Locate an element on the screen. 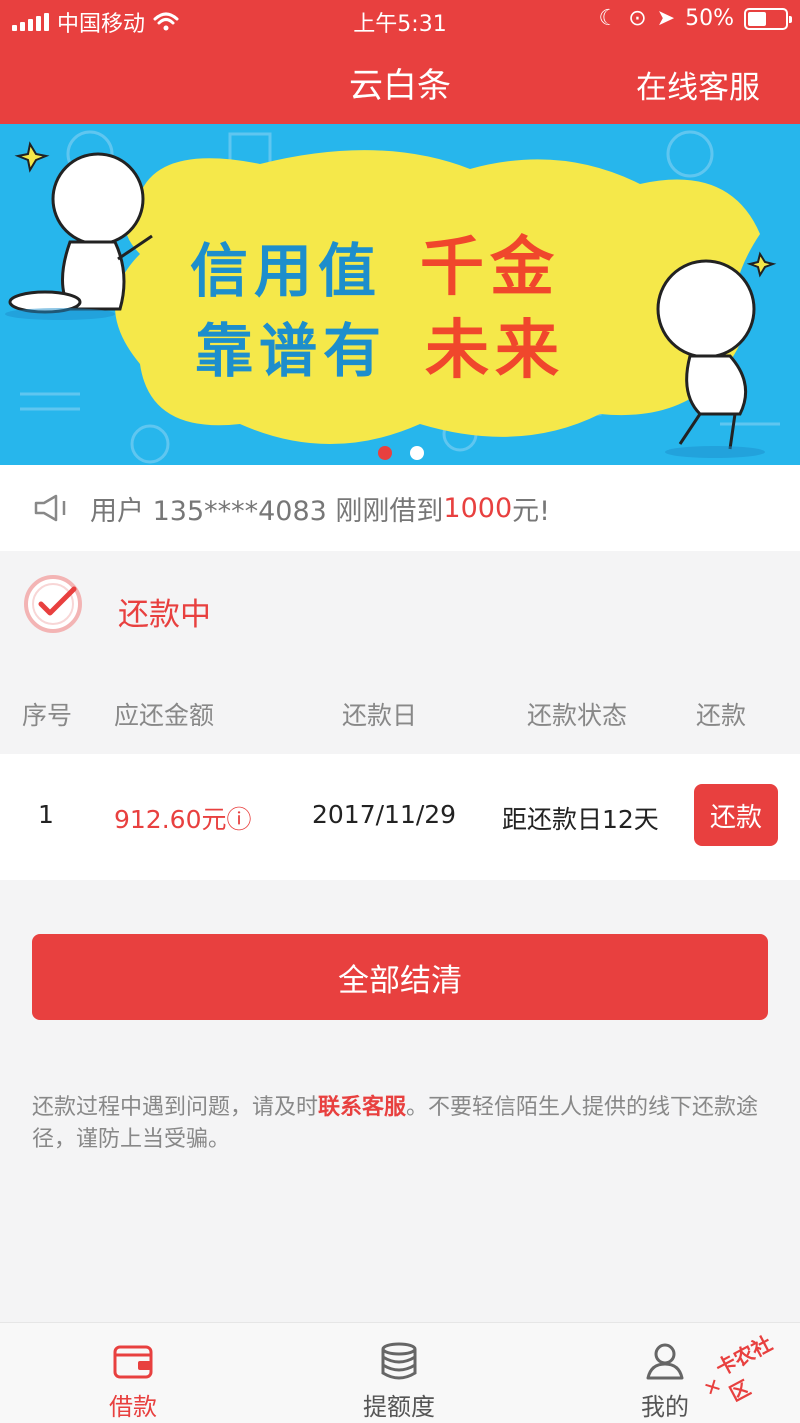  settle-all-button: 全部结清 is located at coordinates (400, 977).